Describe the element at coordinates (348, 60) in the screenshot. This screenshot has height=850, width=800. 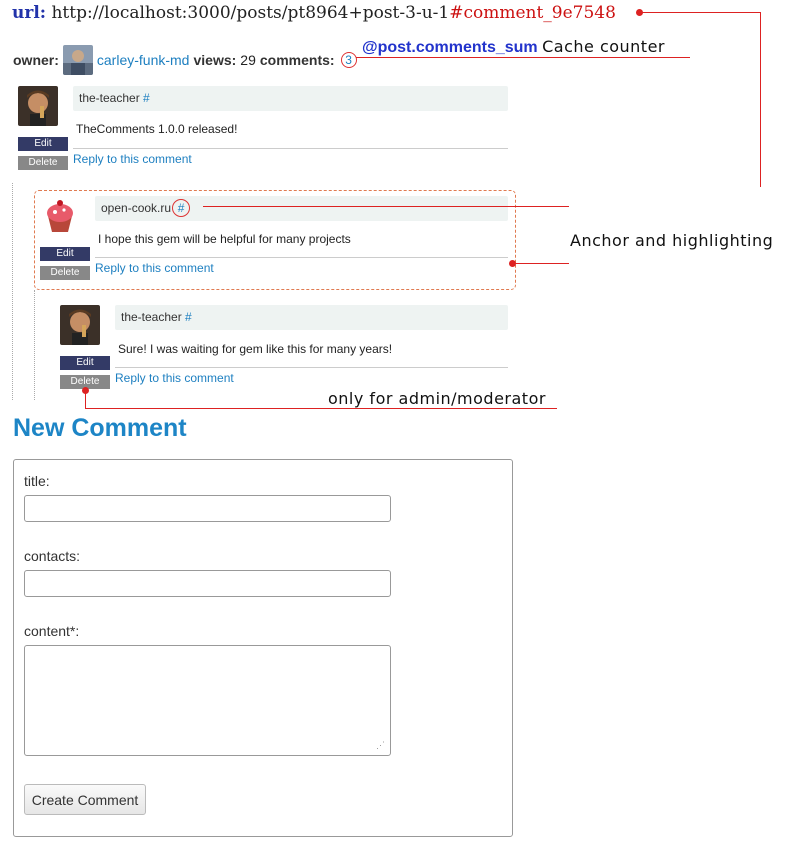
I see `comments-count: 3` at that location.